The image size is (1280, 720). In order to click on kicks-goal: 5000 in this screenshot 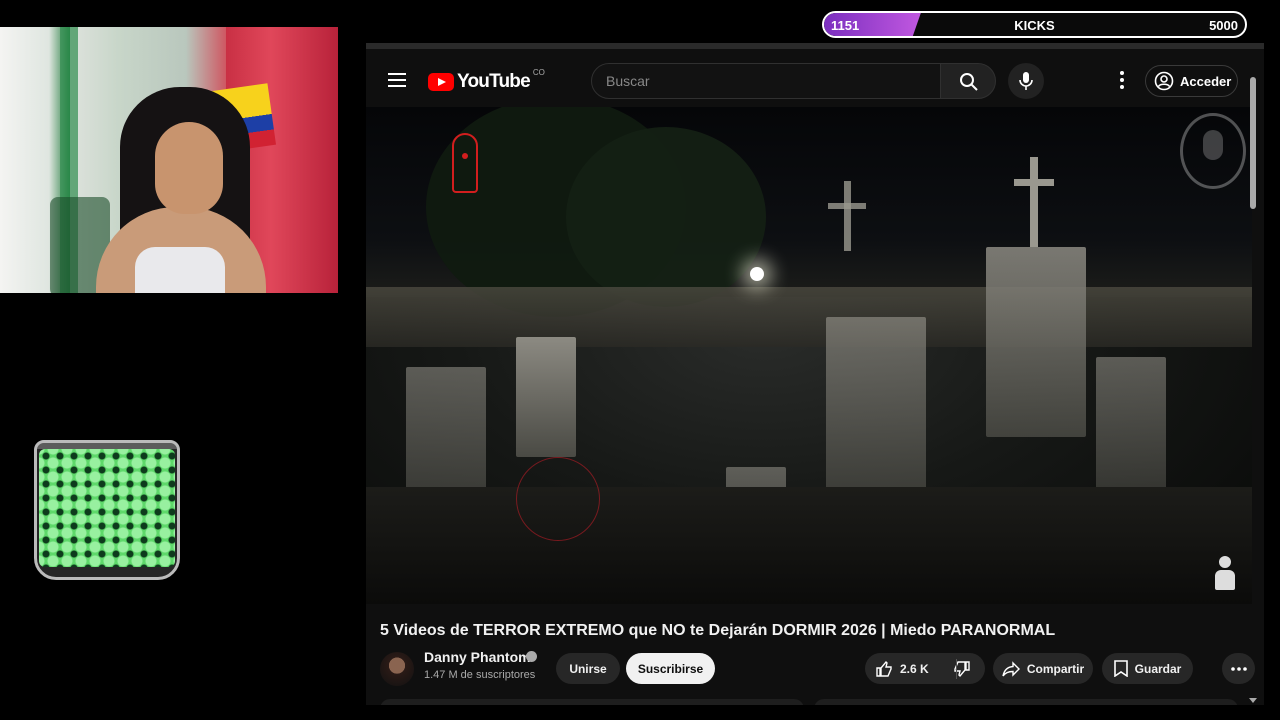, I will do `click(1223, 25)`.